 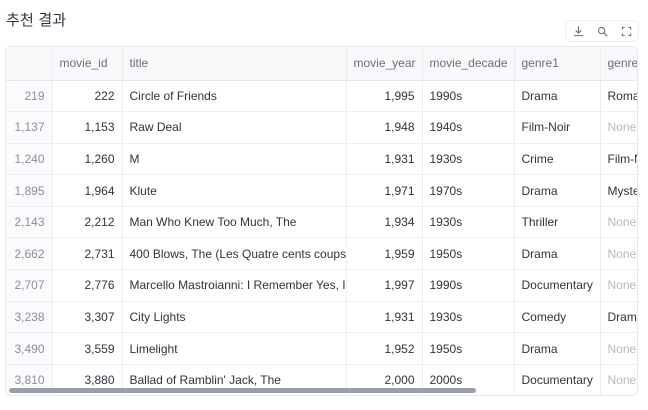 I want to click on cell-index: 1,240, so click(x=29, y=159).